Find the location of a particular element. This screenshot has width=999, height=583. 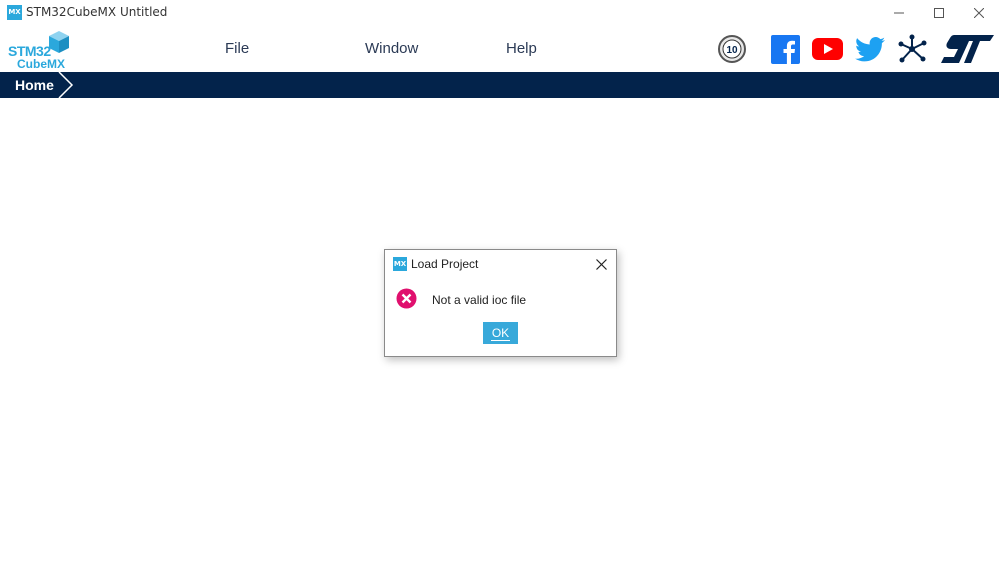

anniversary-10-icon: 10 is located at coordinates (732, 49).